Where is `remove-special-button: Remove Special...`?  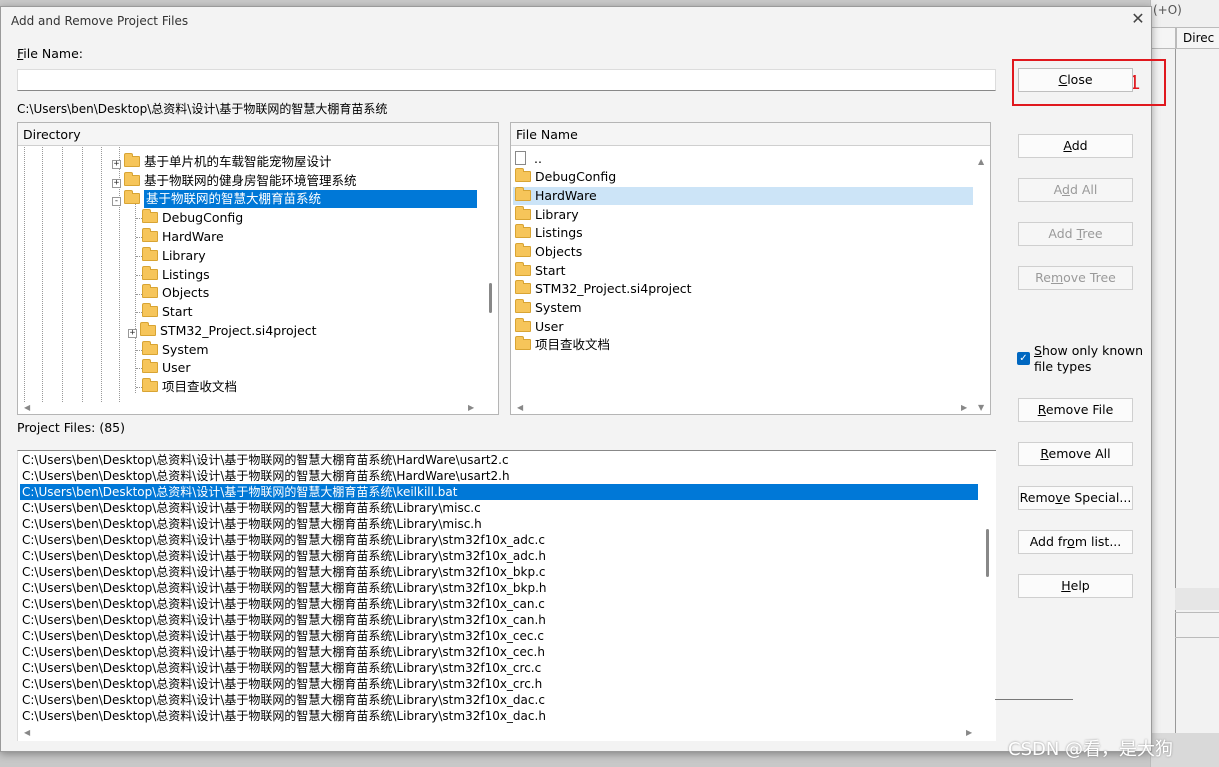 remove-special-button: Remove Special... is located at coordinates (1075, 498).